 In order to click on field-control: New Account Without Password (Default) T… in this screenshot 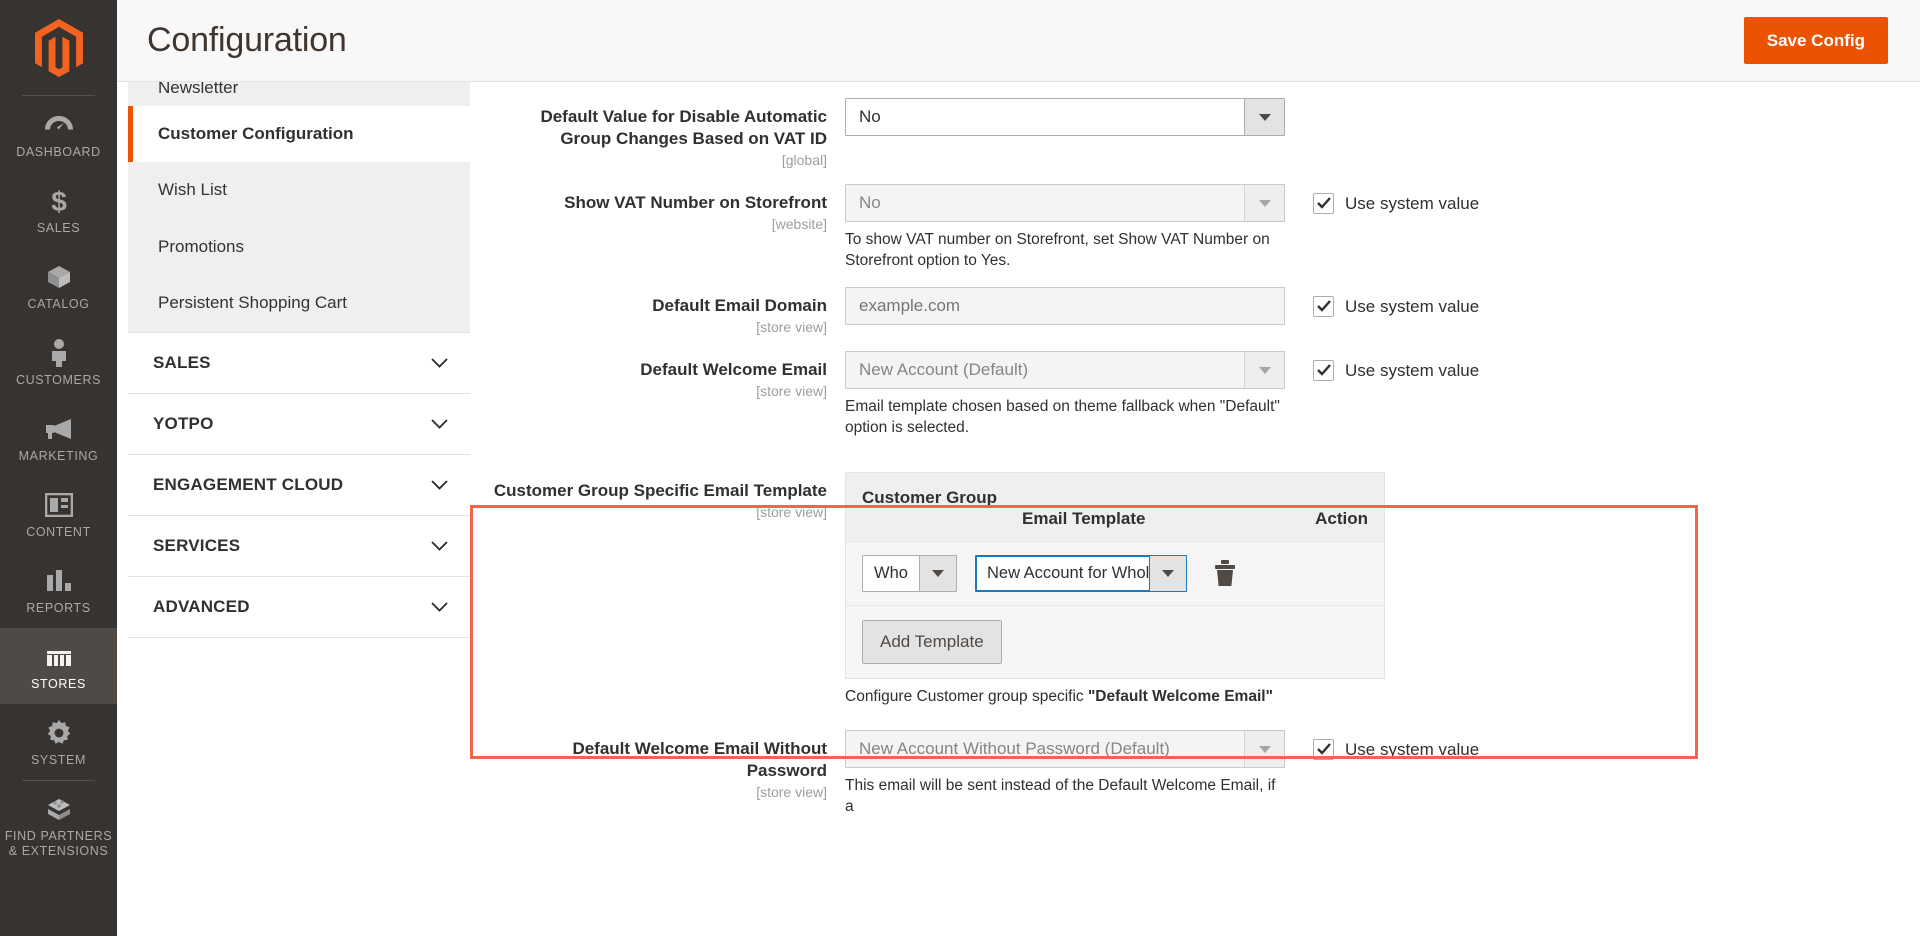, I will do `click(1065, 773)`.